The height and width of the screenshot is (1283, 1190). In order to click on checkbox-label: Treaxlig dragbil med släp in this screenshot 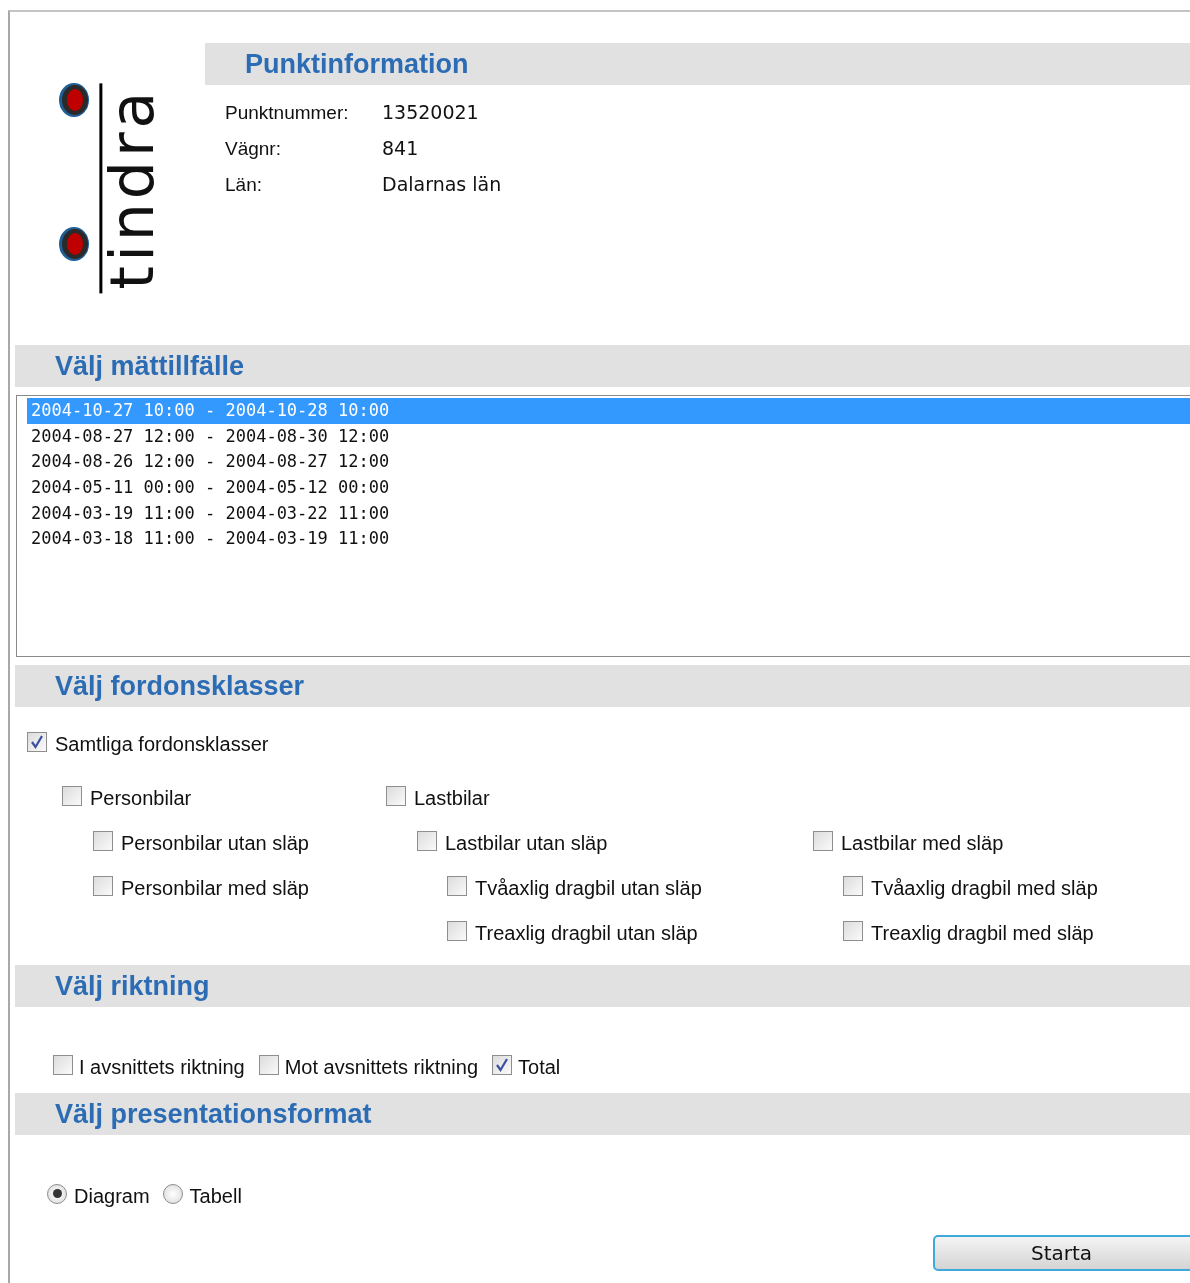, I will do `click(982, 933)`.